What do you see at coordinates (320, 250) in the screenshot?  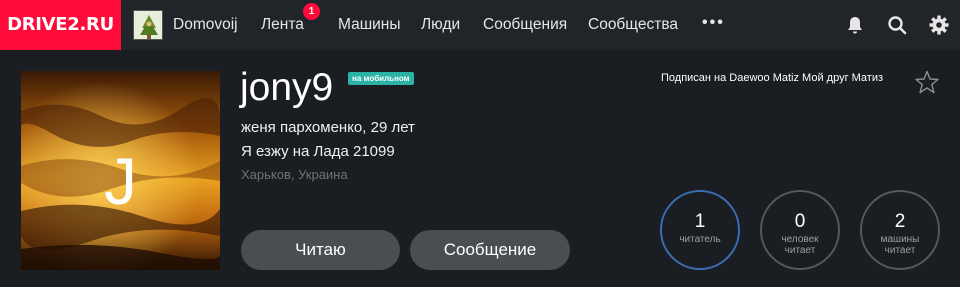 I see `follow-button: Читаю` at bounding box center [320, 250].